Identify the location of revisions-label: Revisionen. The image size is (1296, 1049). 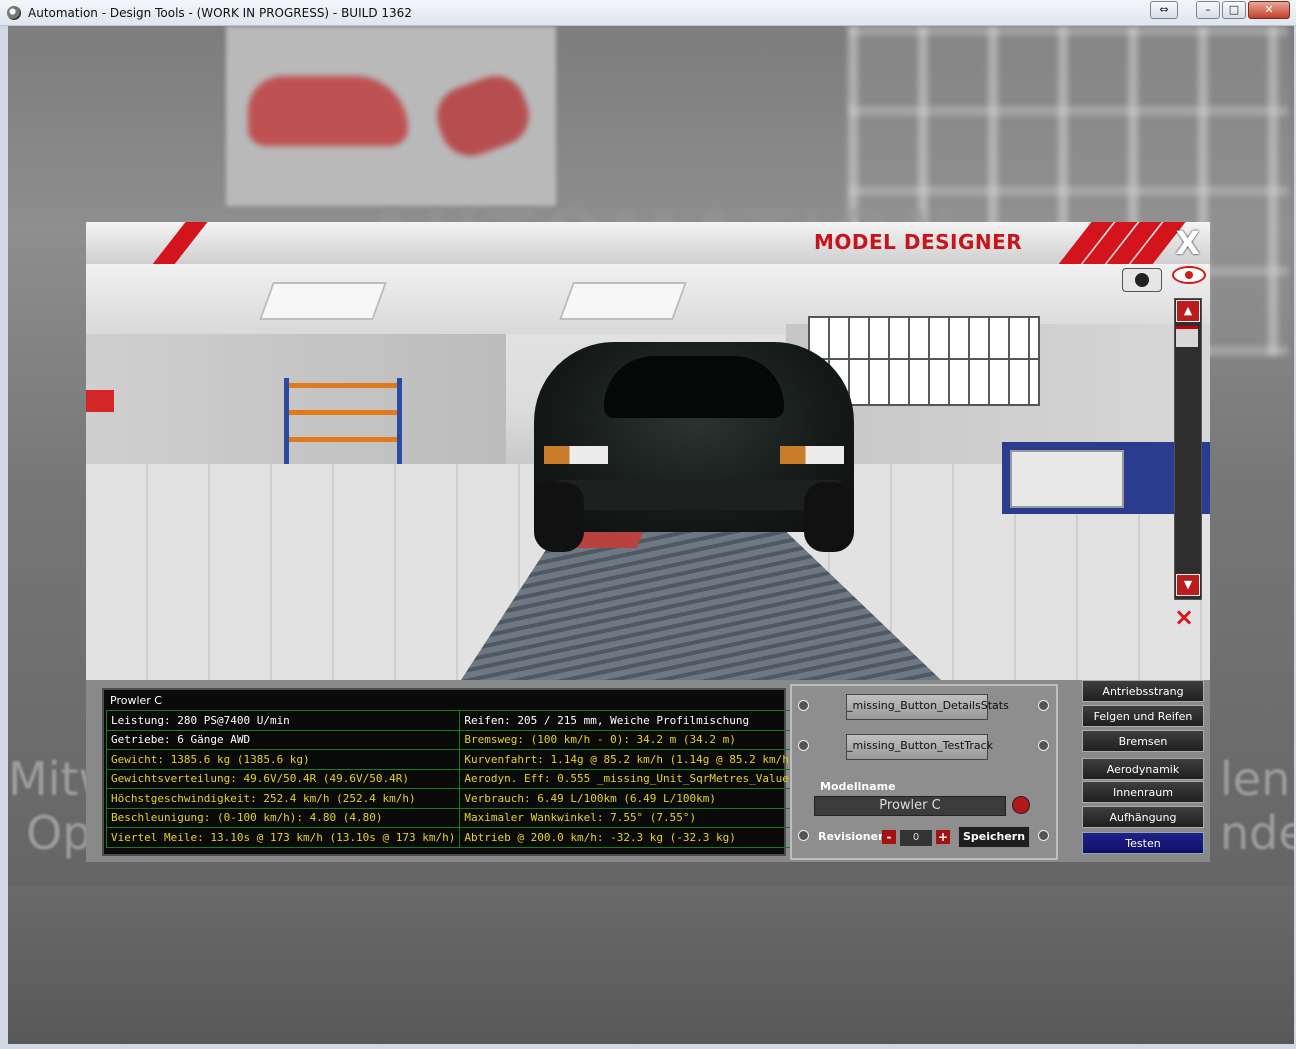
(852, 836).